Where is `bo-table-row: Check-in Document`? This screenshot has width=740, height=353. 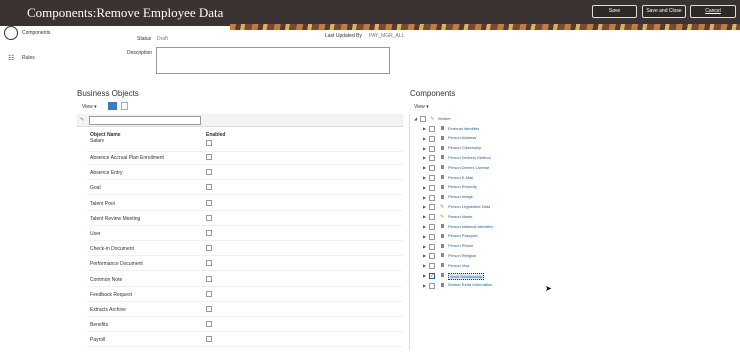
bo-table-row: Check-in Document is located at coordinates (245, 249).